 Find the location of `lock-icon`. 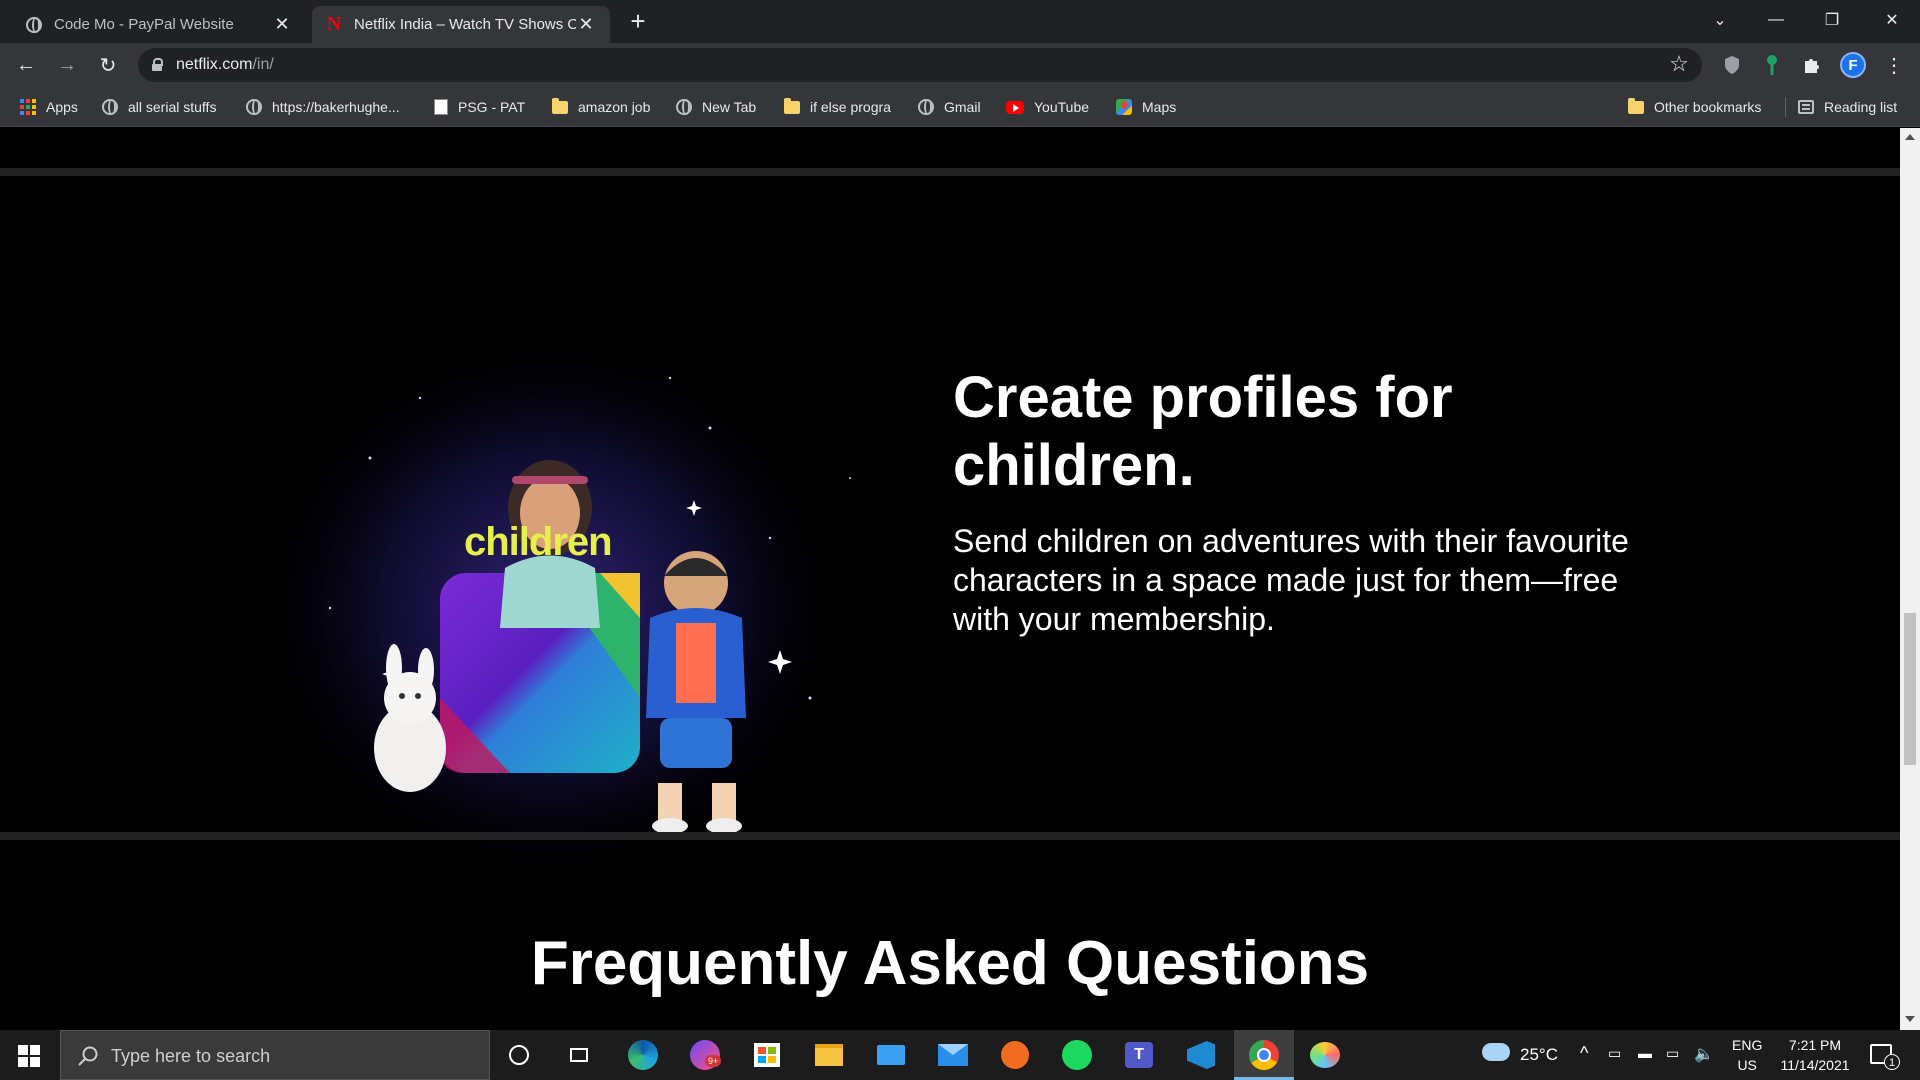

lock-icon is located at coordinates (157, 64).